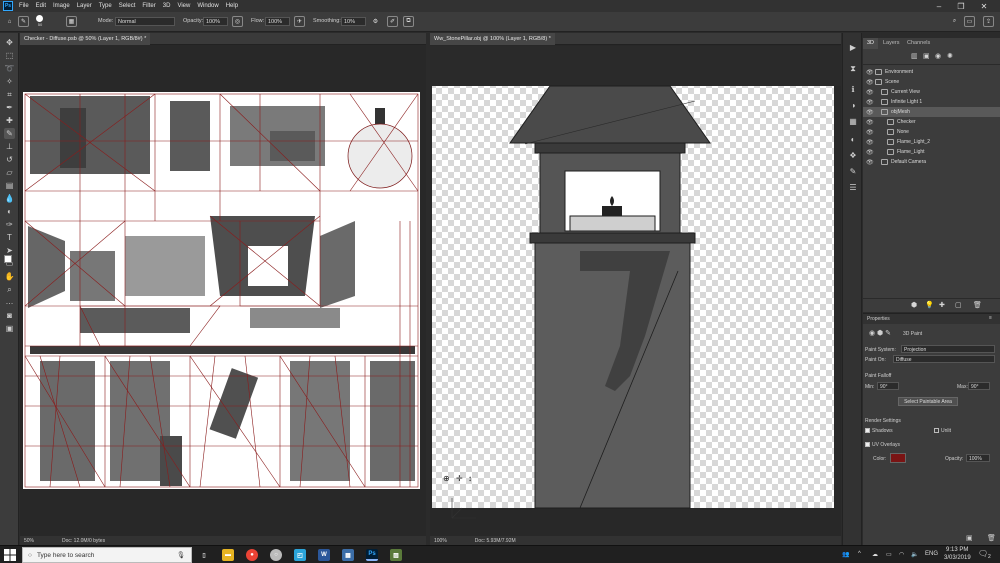 Image resolution: width=1000 pixels, height=563 pixels. I want to click on history-icon: ⧗, so click(853, 69).